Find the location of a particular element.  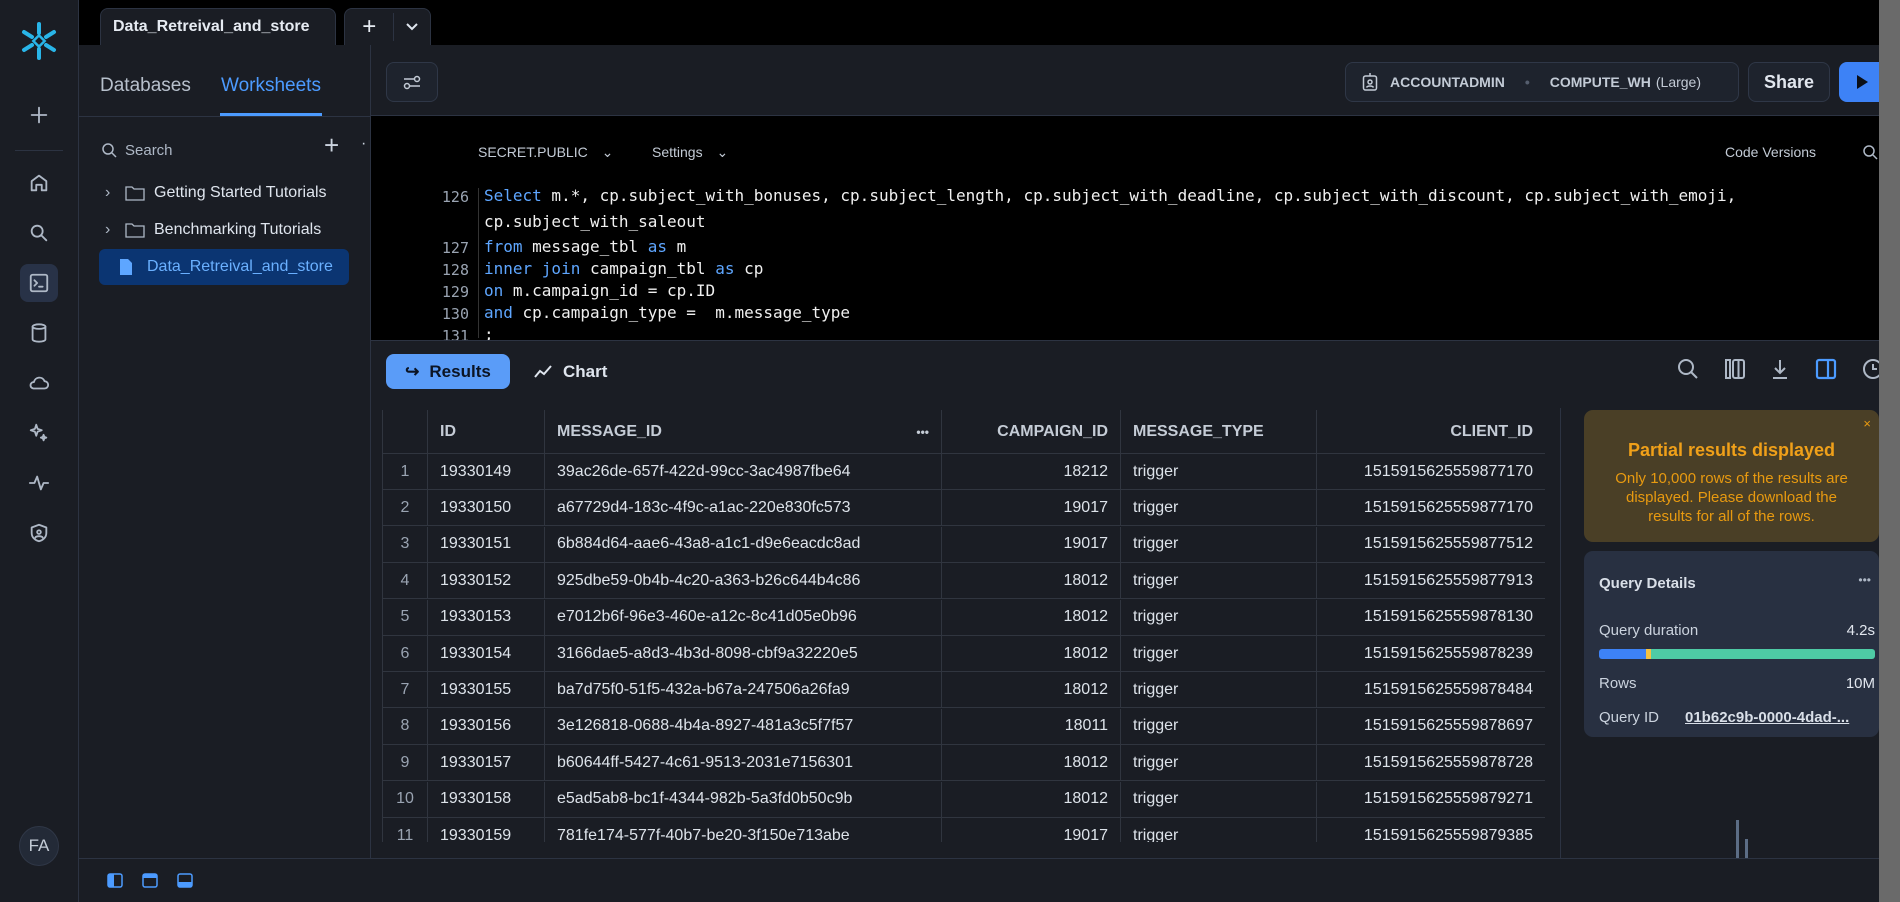

column-header: MESSAGE_ID ••• is located at coordinates (743, 431).